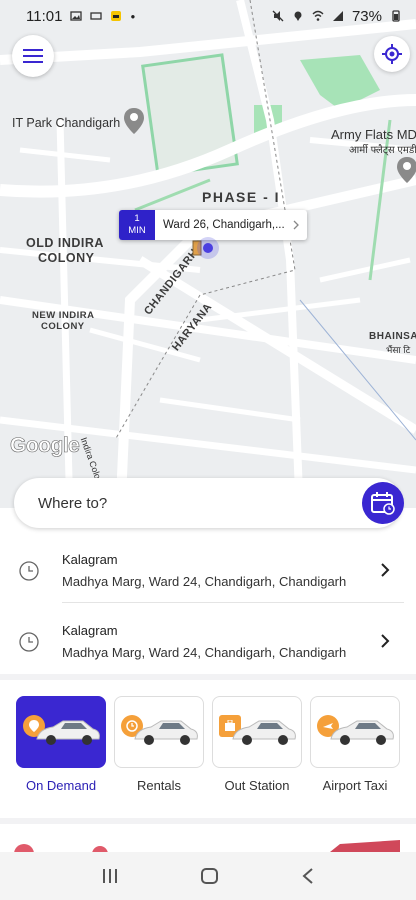 This screenshot has height=900, width=416. I want to click on cast-icon, so click(96, 16).